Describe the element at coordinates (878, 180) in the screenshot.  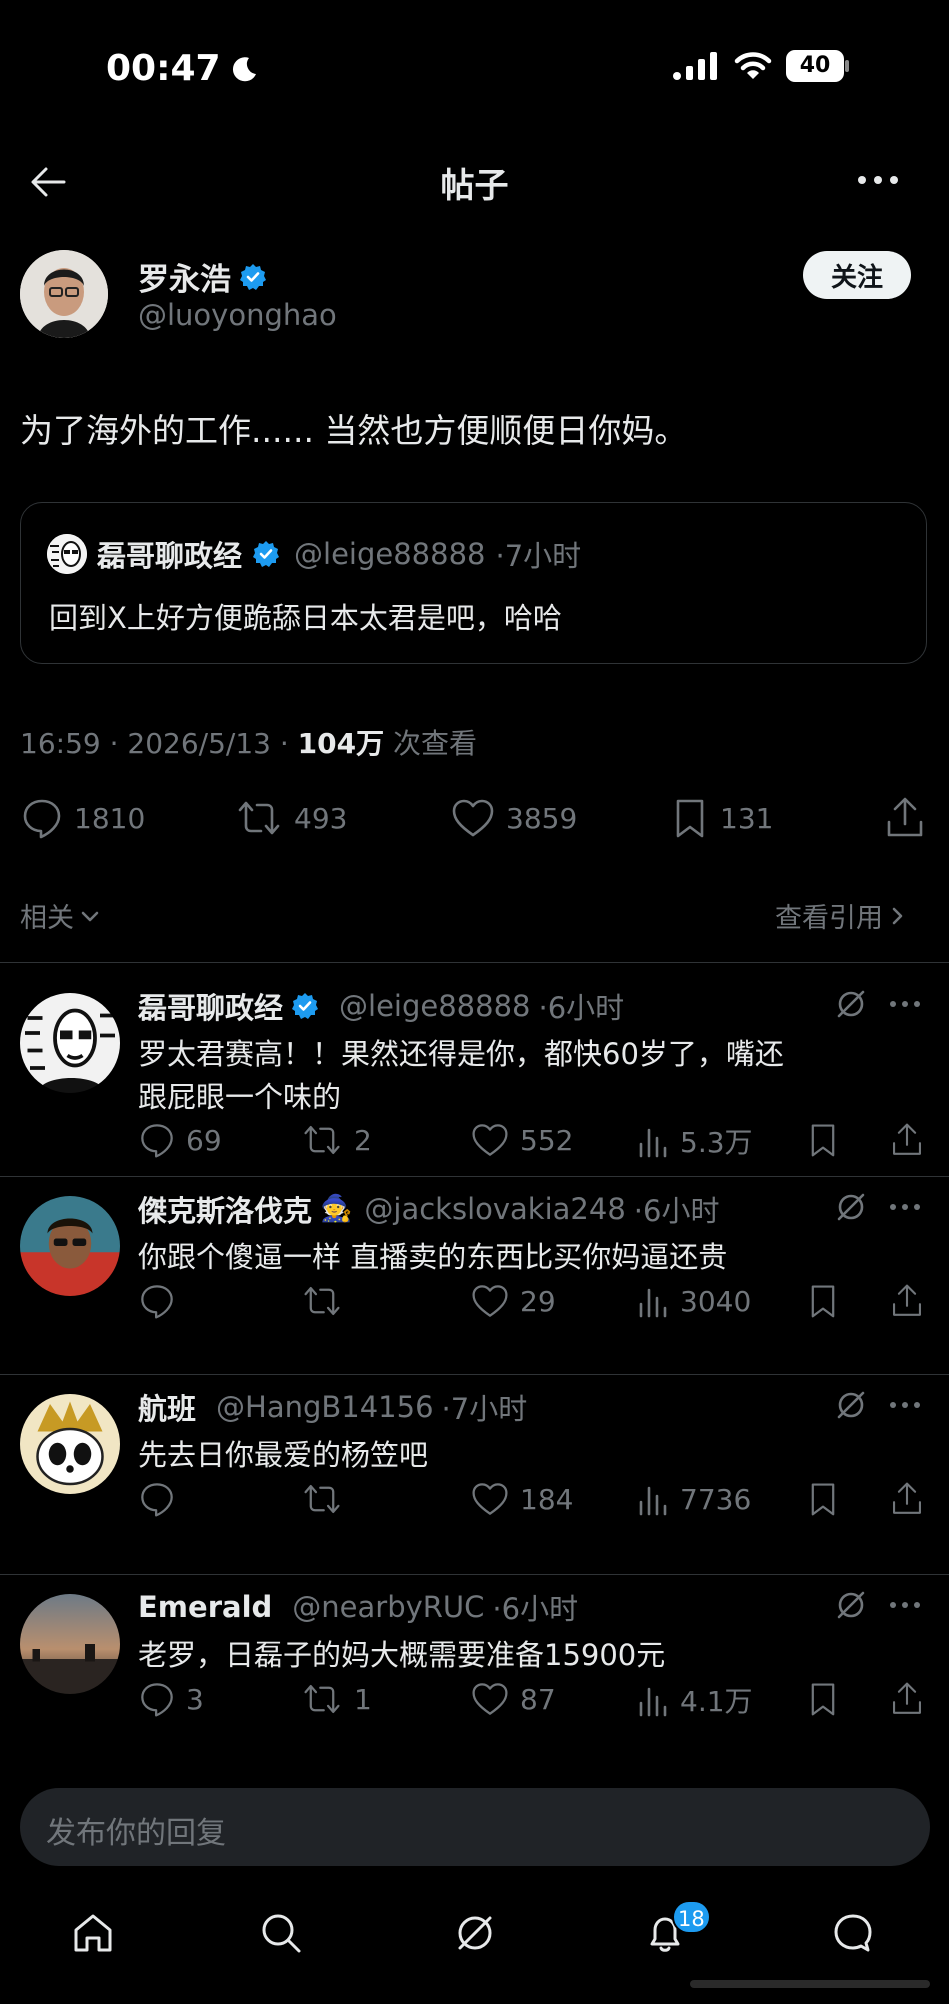
I see `more-options-button` at that location.